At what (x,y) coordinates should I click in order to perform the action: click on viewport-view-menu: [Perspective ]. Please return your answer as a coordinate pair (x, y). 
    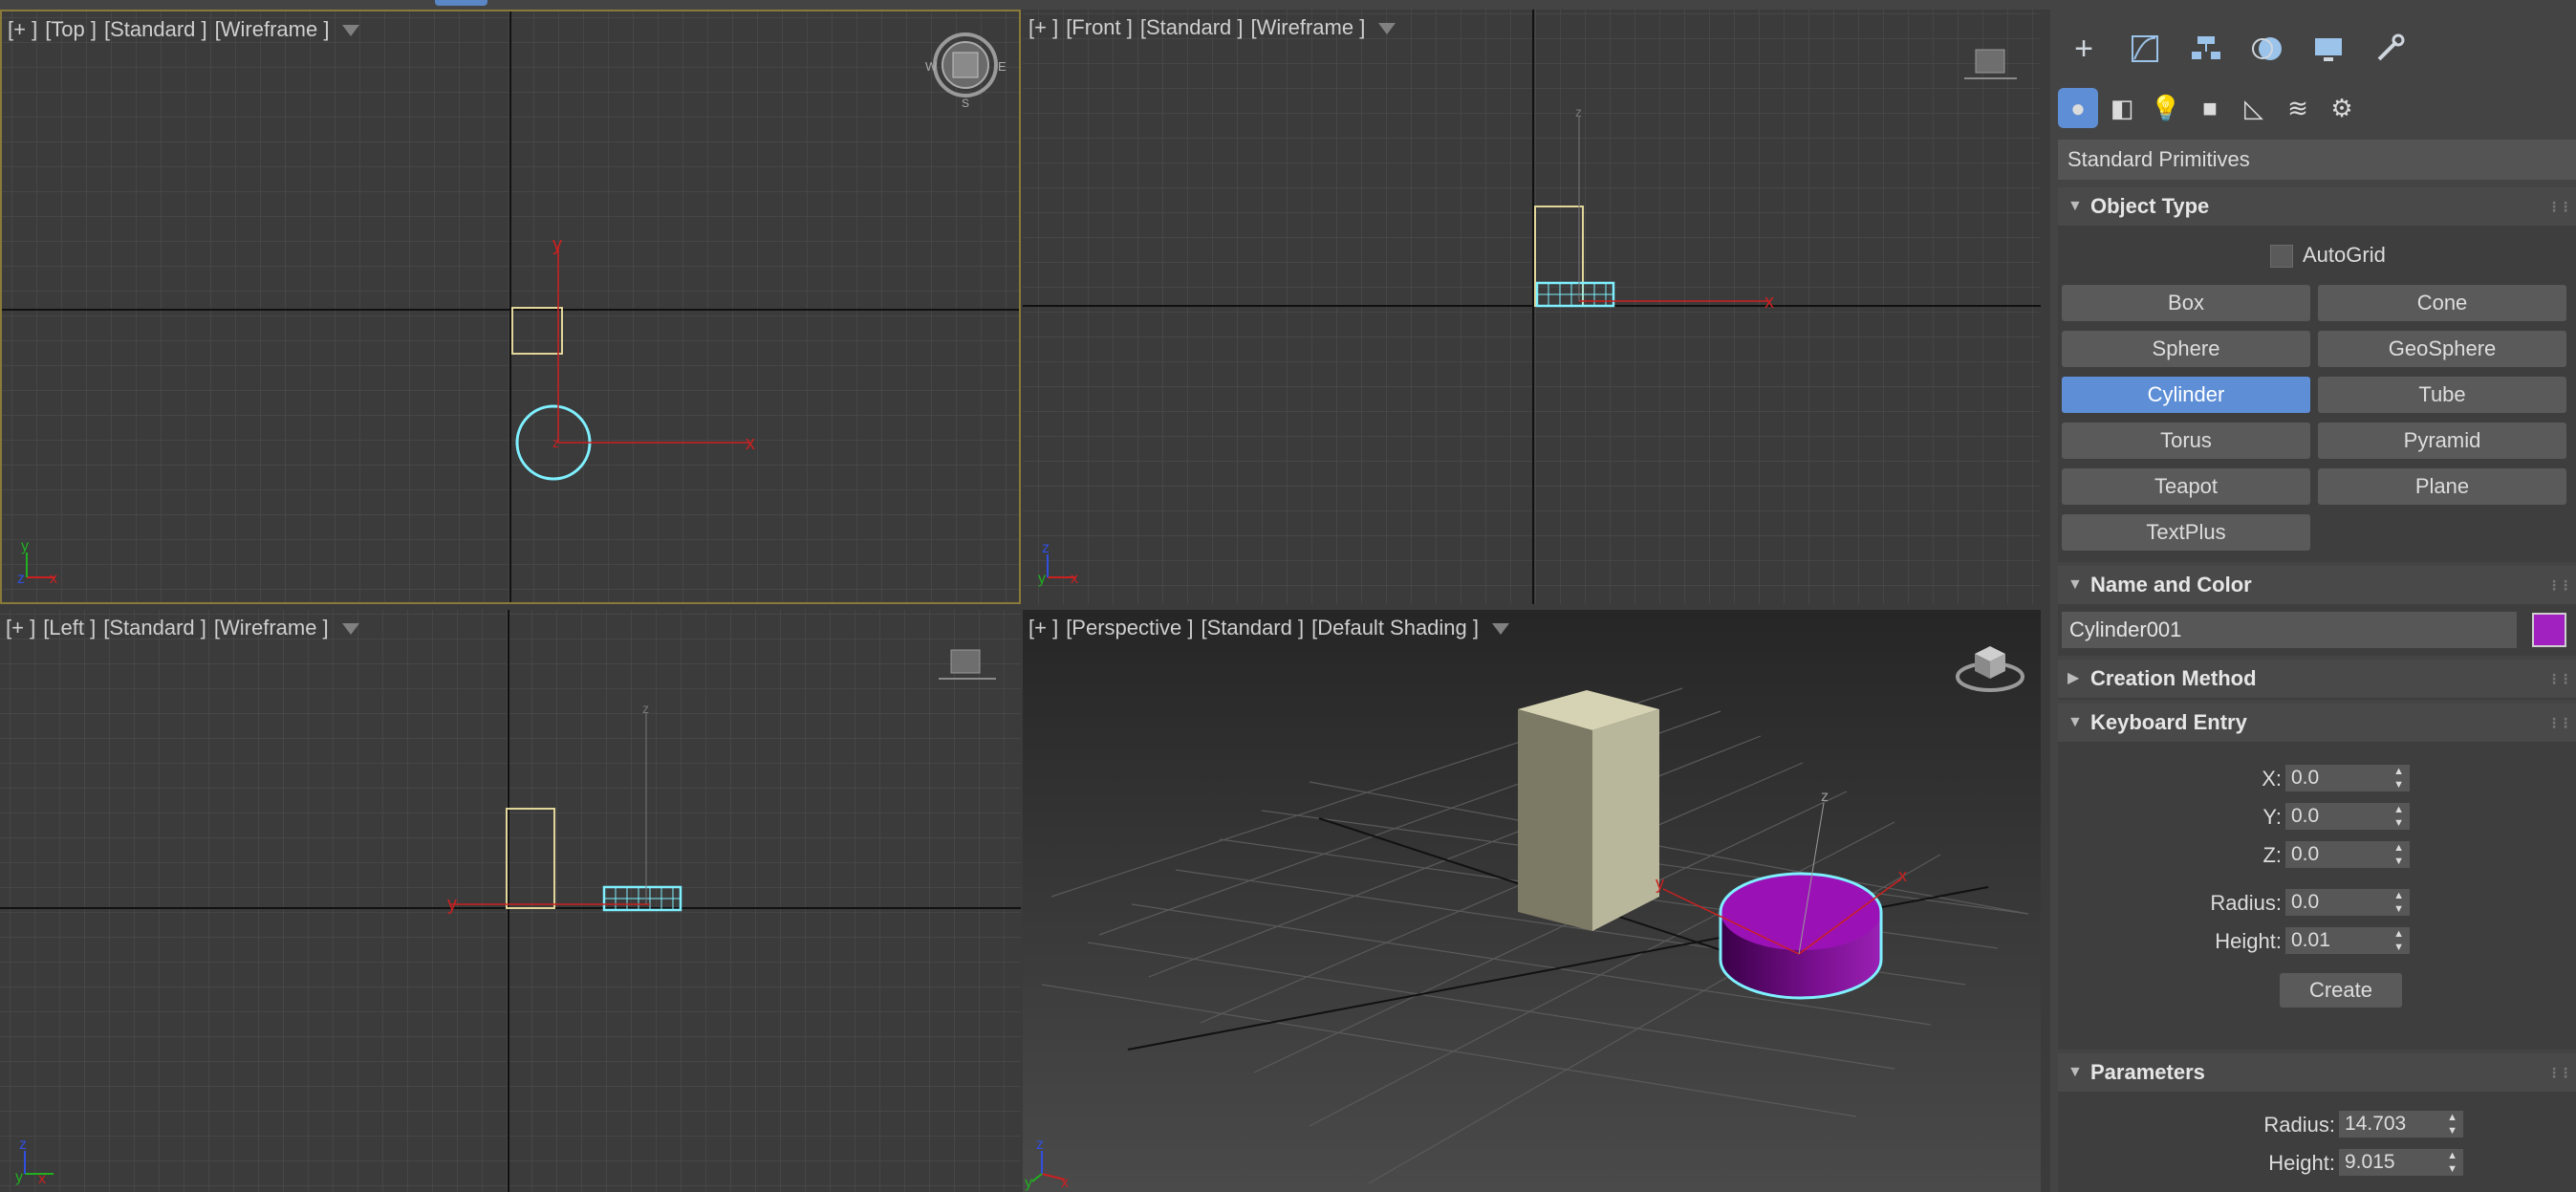
    Looking at the image, I should click on (1129, 627).